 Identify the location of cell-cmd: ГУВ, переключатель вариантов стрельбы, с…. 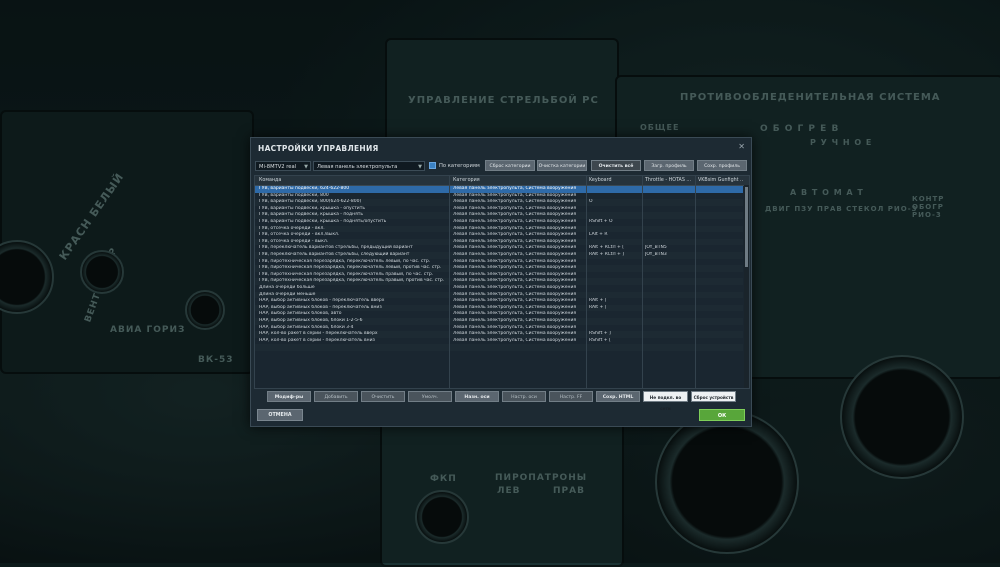
(334, 254).